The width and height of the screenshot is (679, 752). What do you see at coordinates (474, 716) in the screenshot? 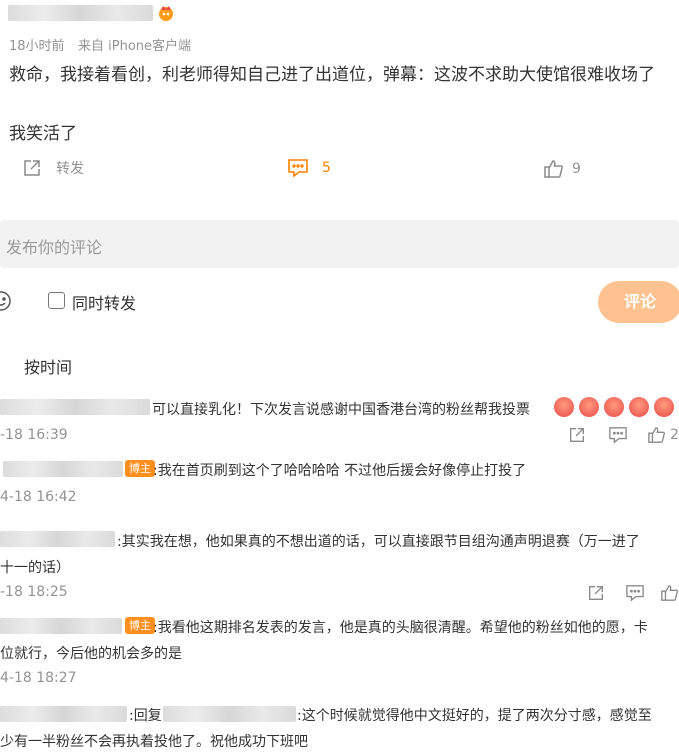
I see `comment-text: :这个时候就觉得他中文挺好的，提了两次分寸感，感觉至` at bounding box center [474, 716].